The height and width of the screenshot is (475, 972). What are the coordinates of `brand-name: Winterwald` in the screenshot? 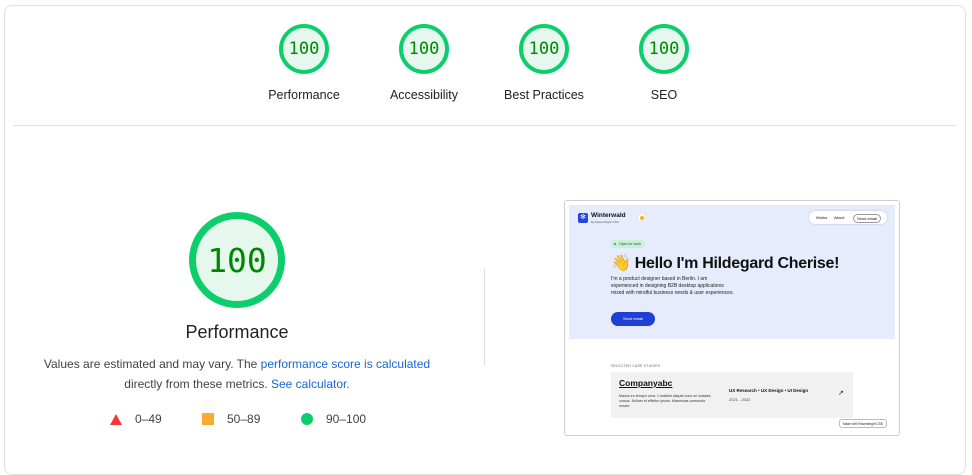 It's located at (608, 215).